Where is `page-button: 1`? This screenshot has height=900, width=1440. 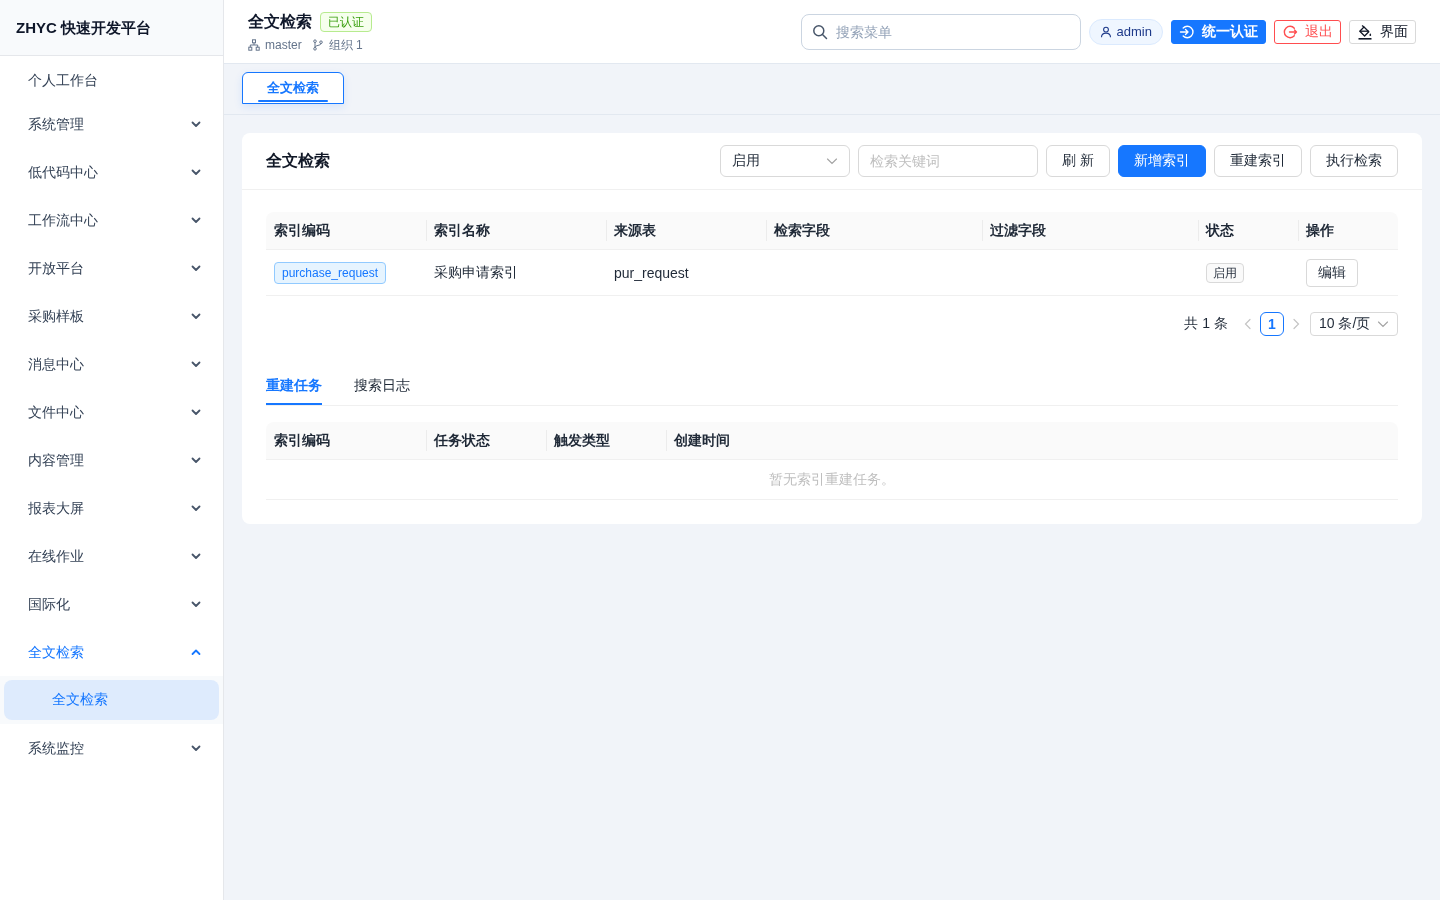 page-button: 1 is located at coordinates (1272, 324).